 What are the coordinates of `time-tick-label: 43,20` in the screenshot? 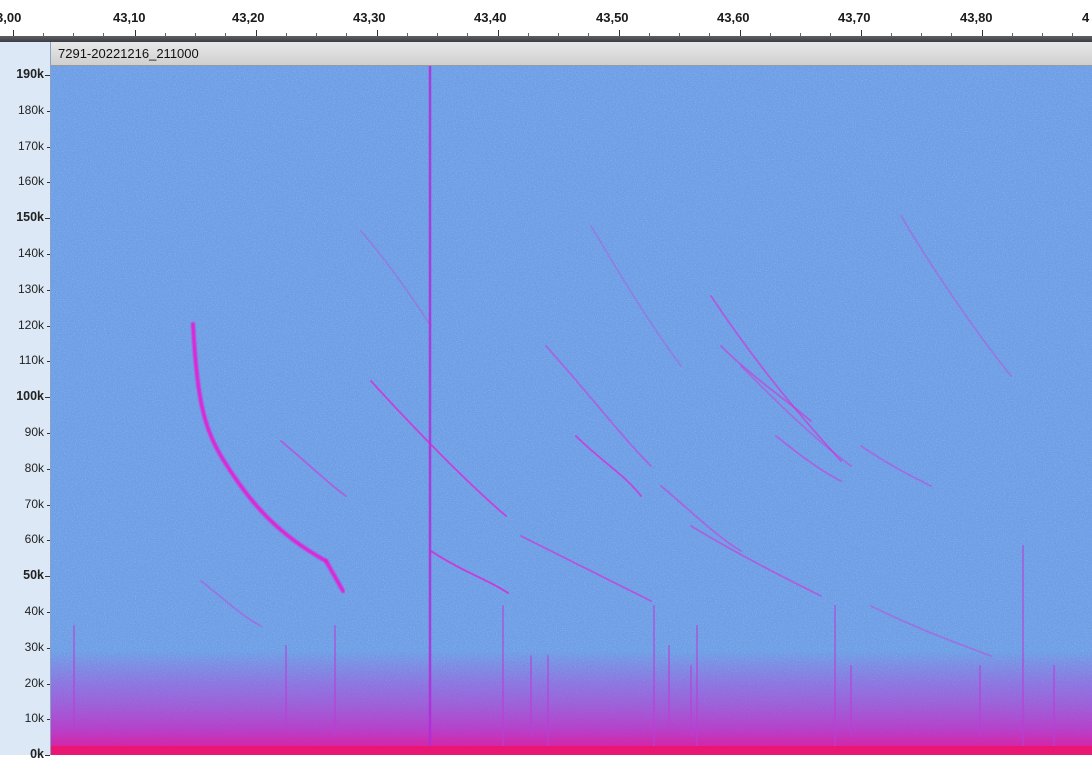 It's located at (248, 17).